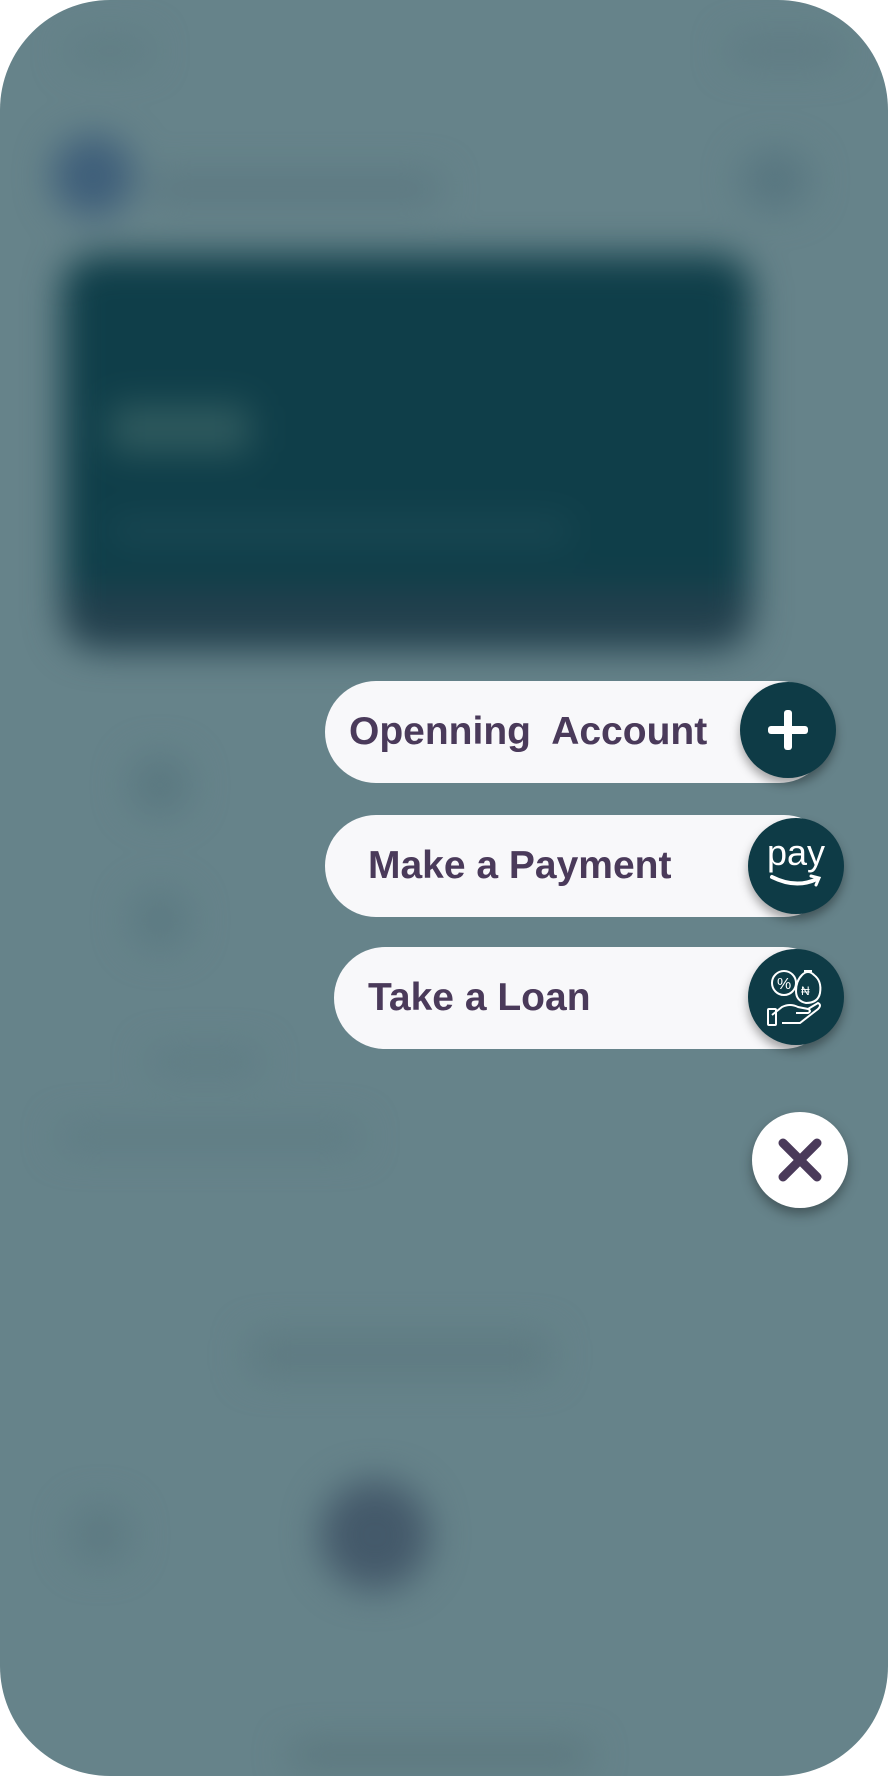 This screenshot has width=888, height=1776. What do you see at coordinates (788, 730) in the screenshot?
I see `plus-icon` at bounding box center [788, 730].